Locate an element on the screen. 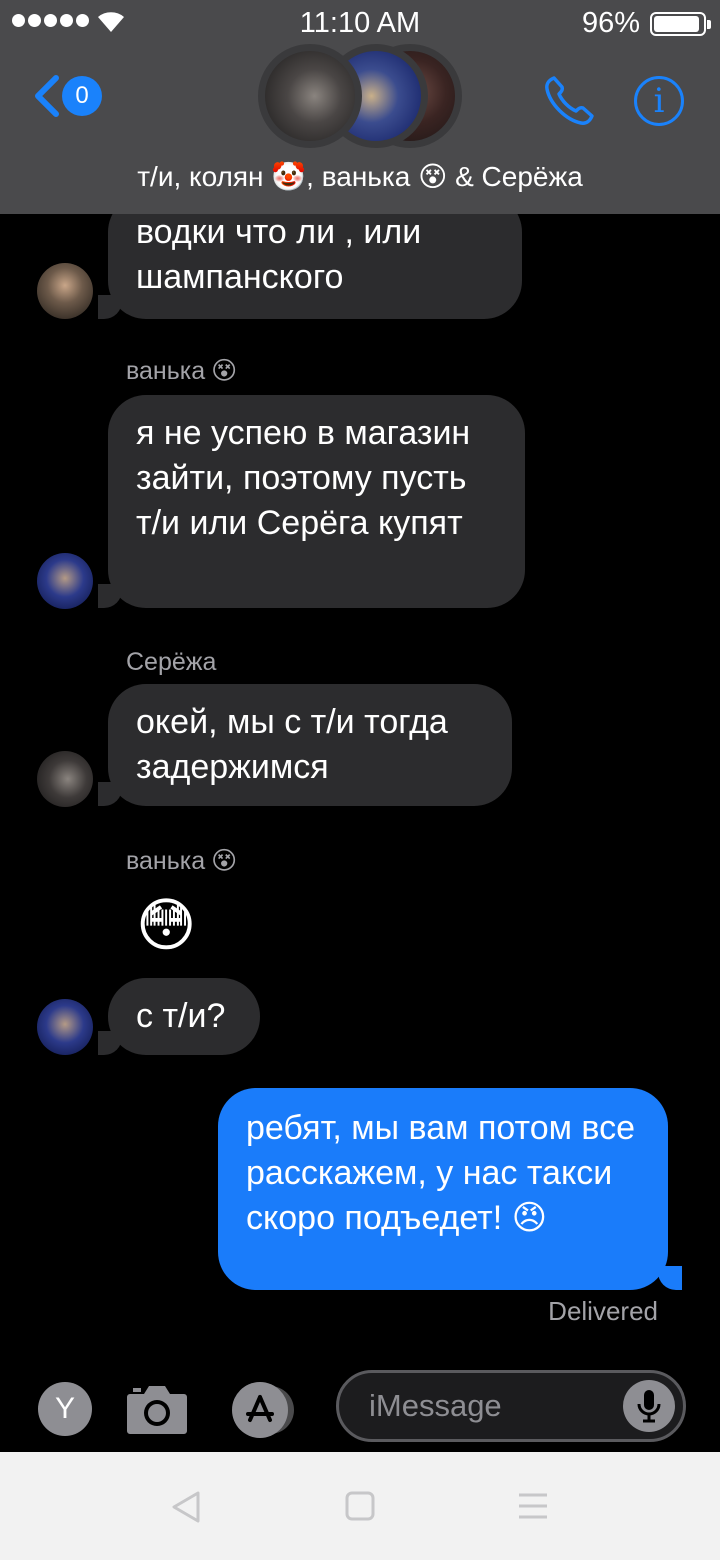  sender-name-text: Серёжа is located at coordinates (171, 662).